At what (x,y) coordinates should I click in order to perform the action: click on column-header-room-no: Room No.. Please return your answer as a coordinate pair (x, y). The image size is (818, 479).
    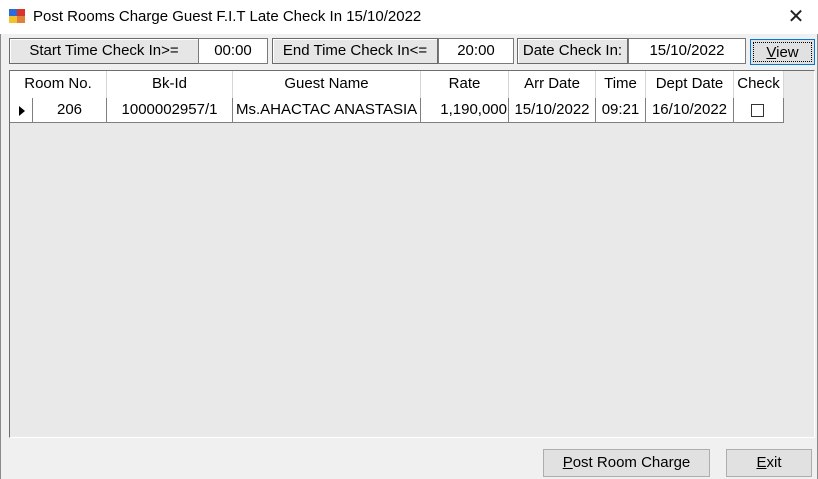
    Looking at the image, I should click on (58, 84).